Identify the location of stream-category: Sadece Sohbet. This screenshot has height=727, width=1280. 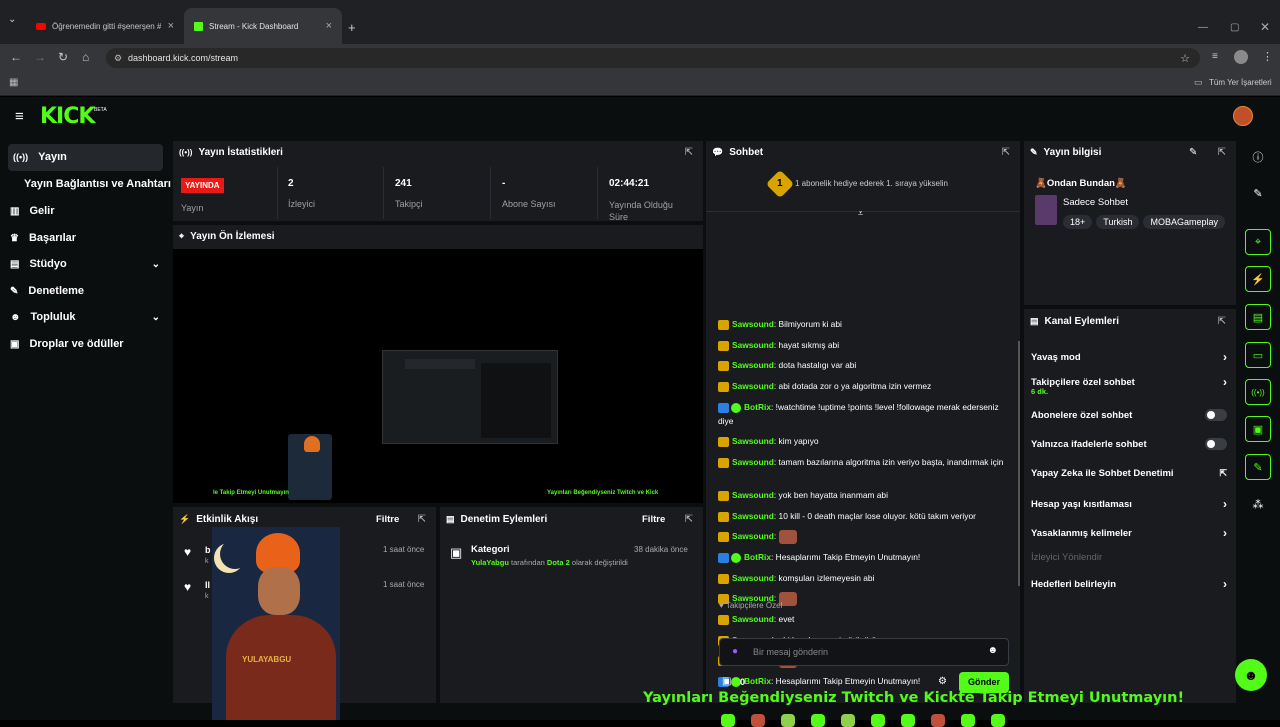
(1095, 202).